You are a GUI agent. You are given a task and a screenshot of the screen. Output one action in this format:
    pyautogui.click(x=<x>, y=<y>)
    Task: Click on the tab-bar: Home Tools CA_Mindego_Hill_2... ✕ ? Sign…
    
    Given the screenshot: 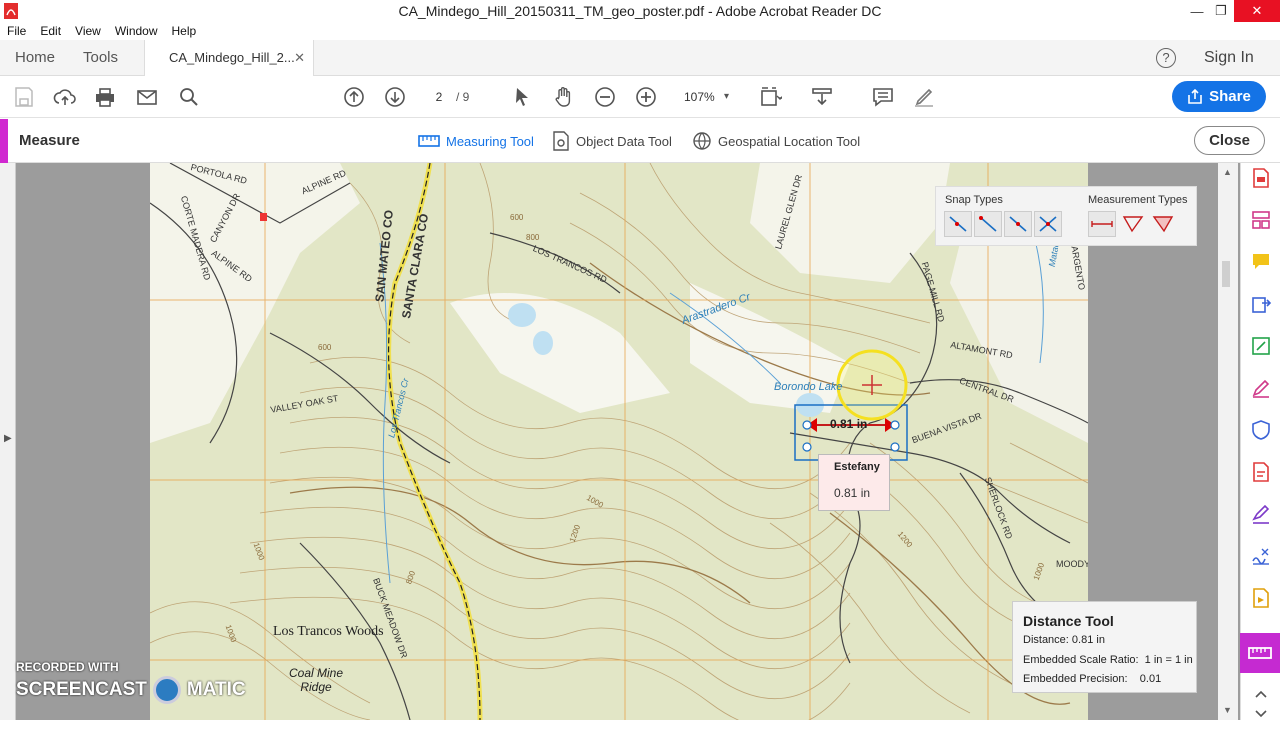 What is the action you would take?
    pyautogui.click(x=640, y=58)
    